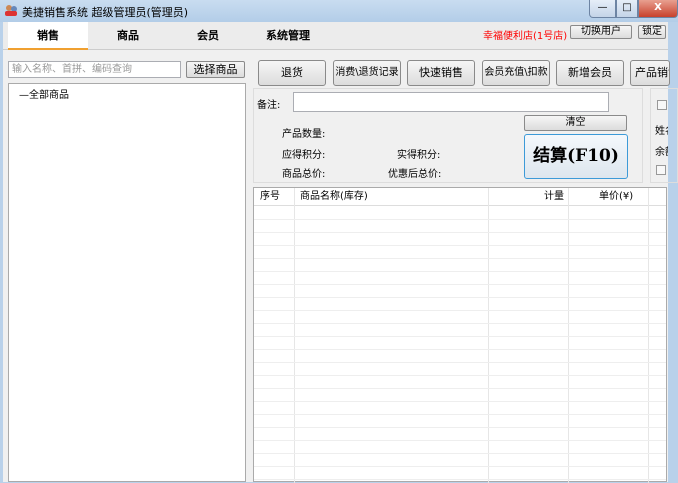 The height and width of the screenshot is (483, 678). I want to click on clear-button: 清空, so click(575, 123).